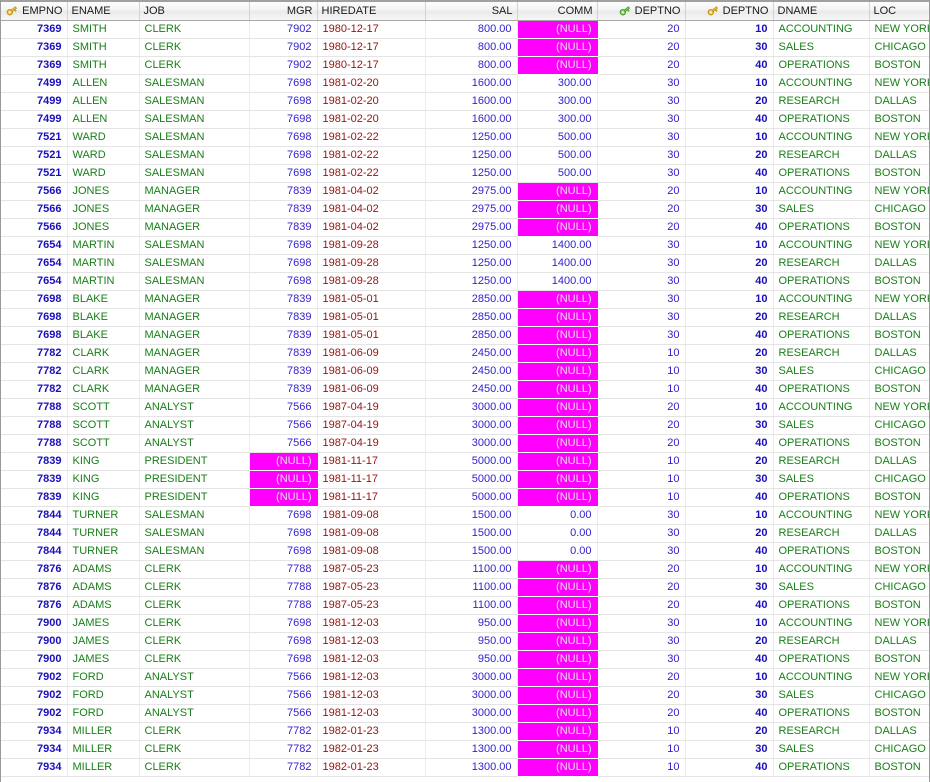 This screenshot has width=930, height=782. I want to click on cell-empno: 7369, so click(34, 65).